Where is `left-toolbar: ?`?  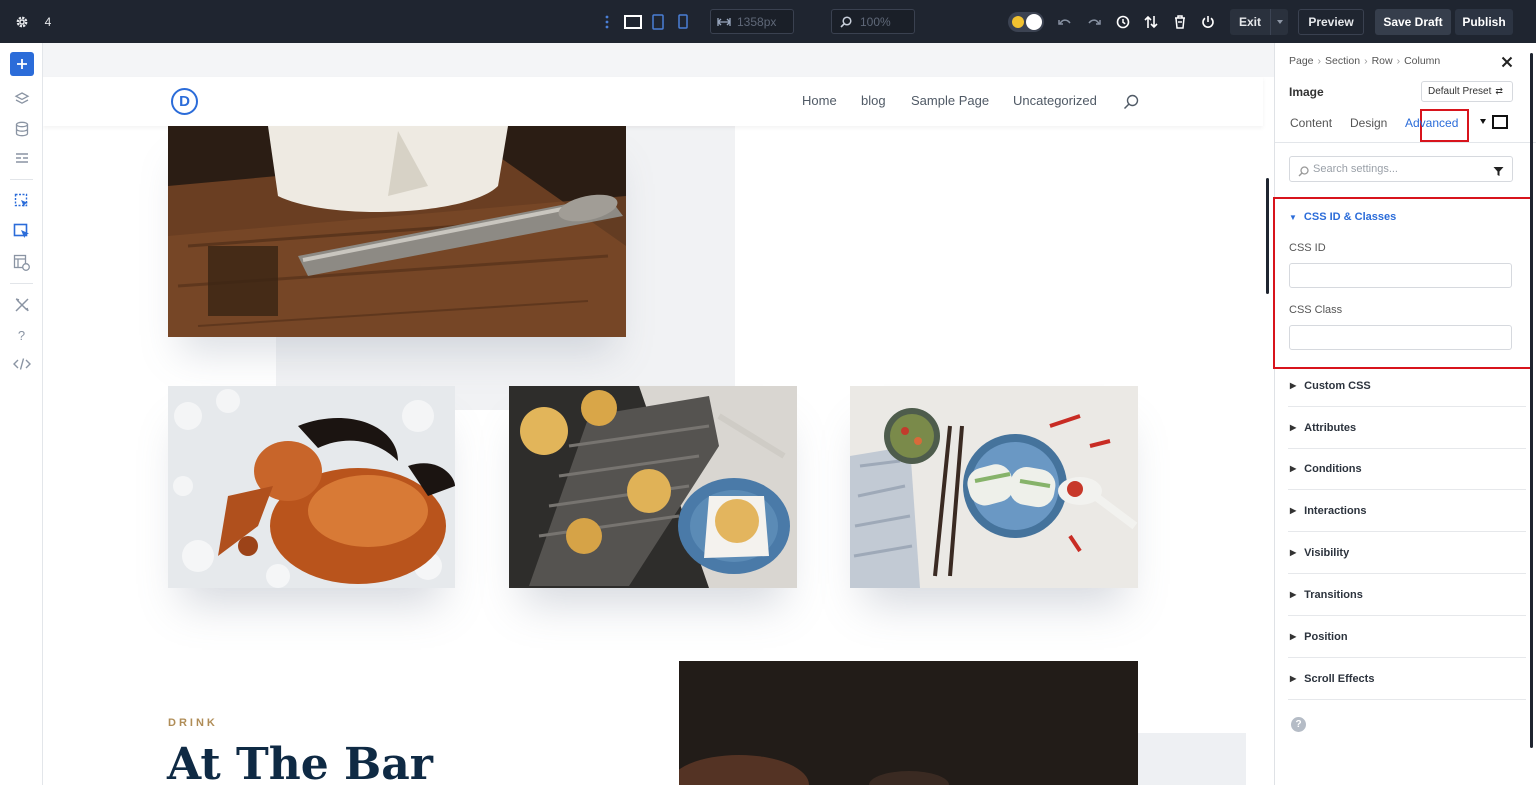
left-toolbar: ? is located at coordinates (21, 414).